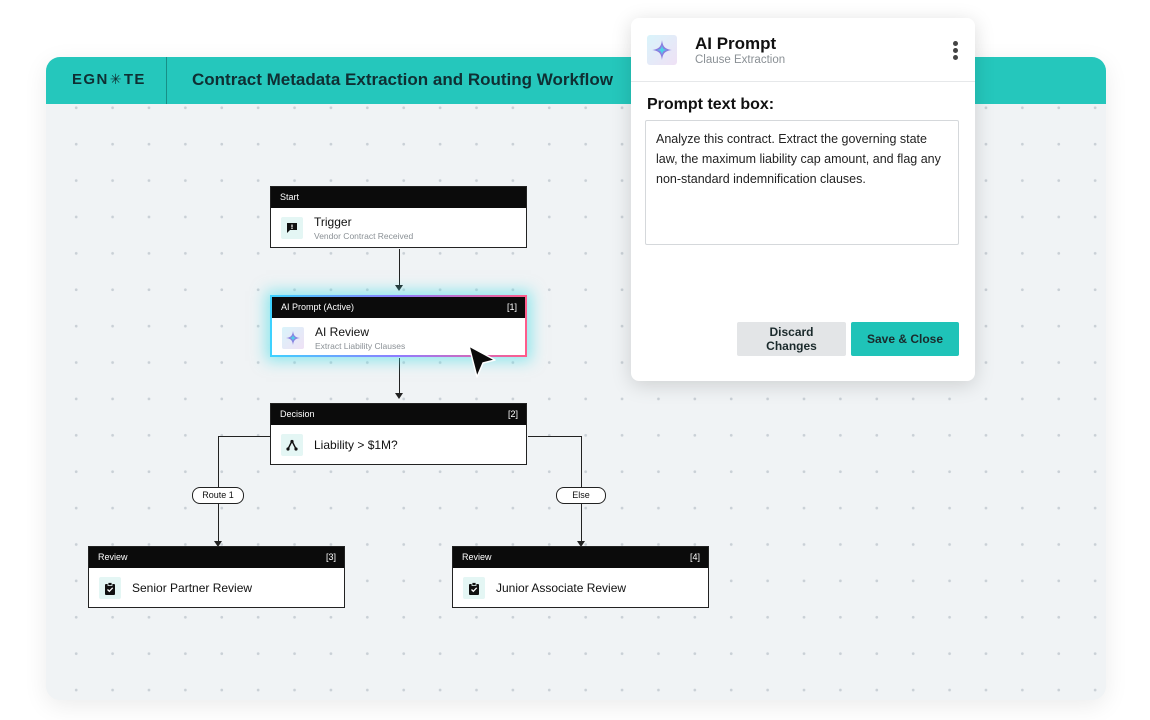  What do you see at coordinates (342, 332) in the screenshot?
I see `node-title: AI Review` at bounding box center [342, 332].